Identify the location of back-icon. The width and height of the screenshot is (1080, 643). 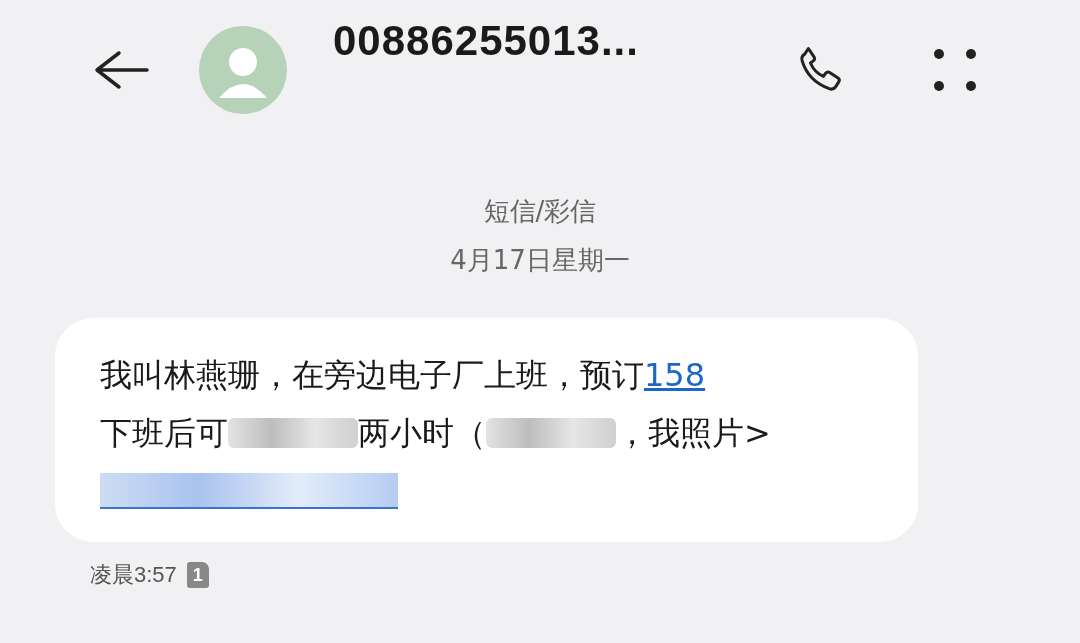
(121, 70).